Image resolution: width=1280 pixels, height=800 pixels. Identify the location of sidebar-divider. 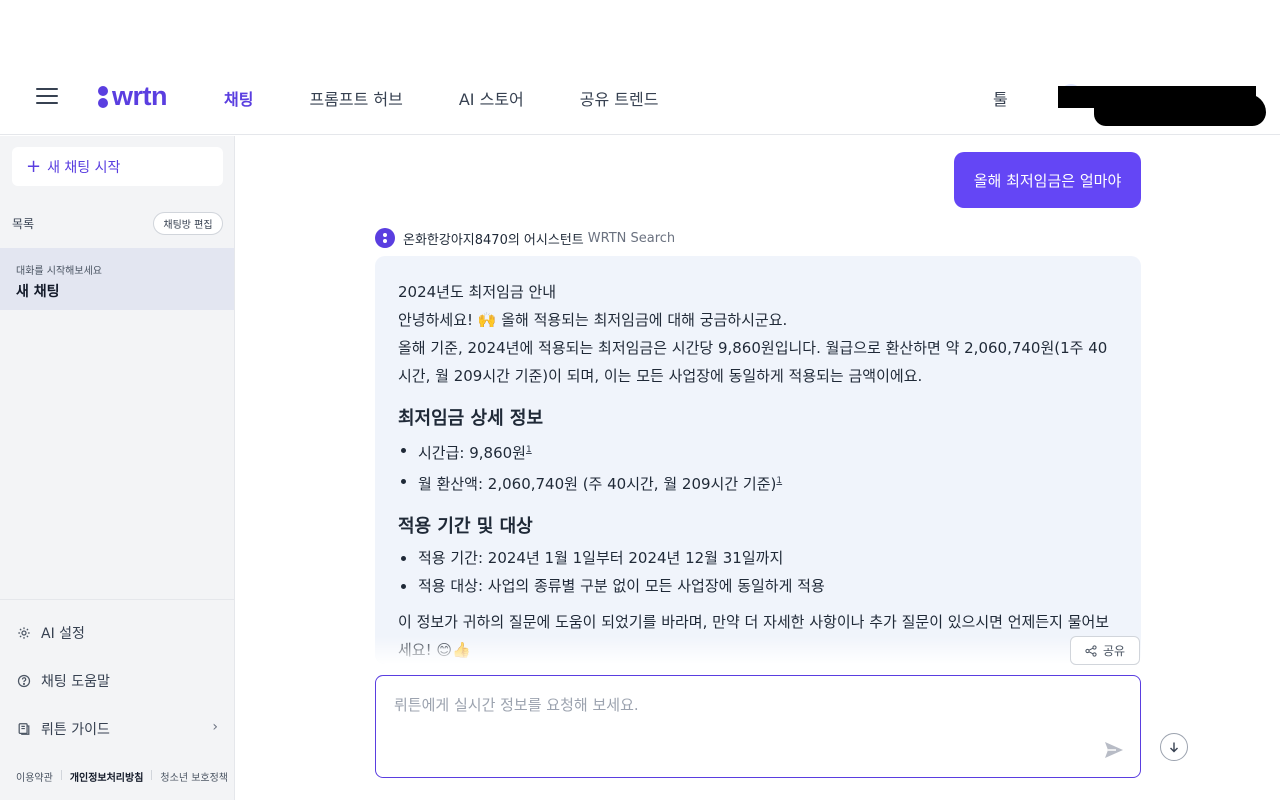
(117, 599).